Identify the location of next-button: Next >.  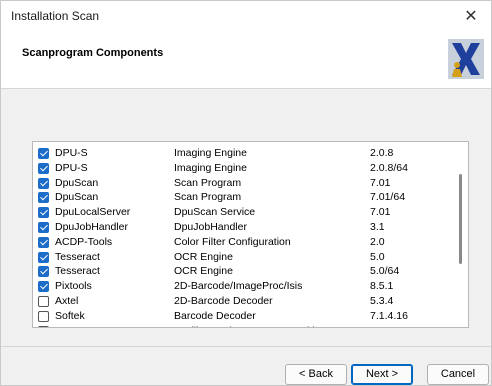
(382, 374).